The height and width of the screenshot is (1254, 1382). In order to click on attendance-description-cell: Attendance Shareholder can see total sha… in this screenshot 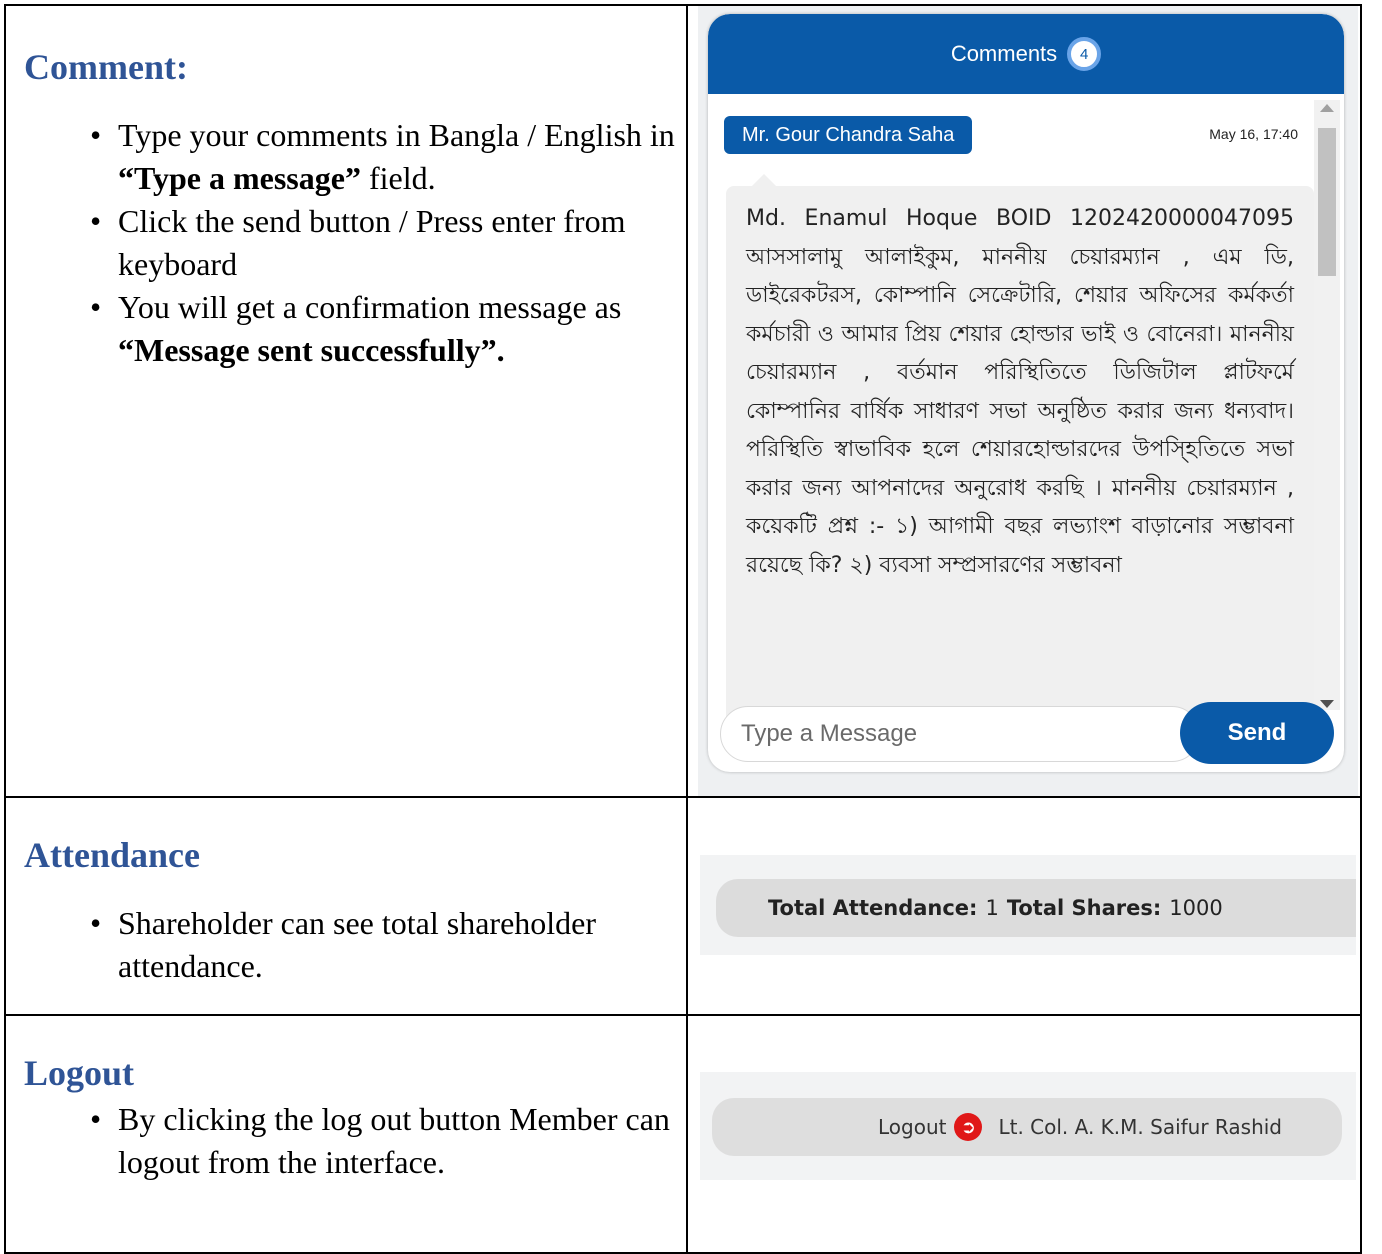, I will do `click(346, 906)`.